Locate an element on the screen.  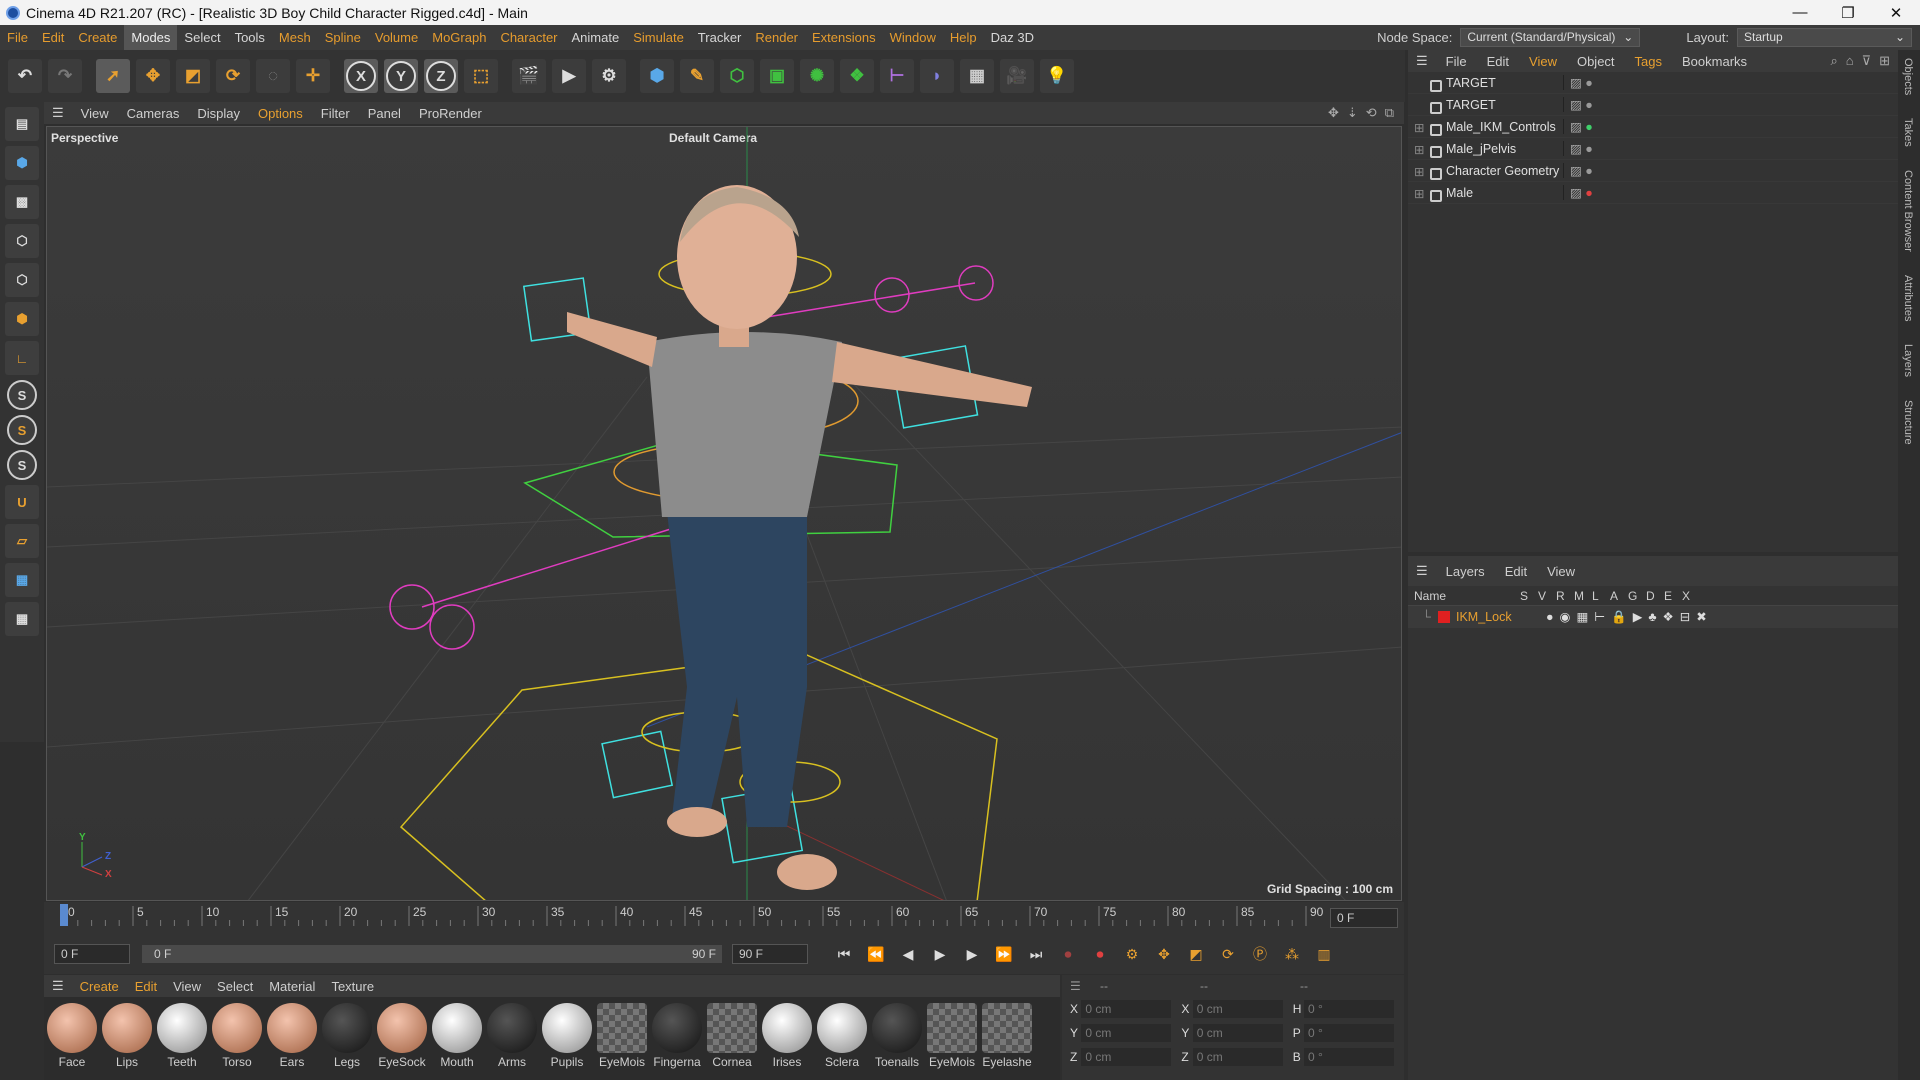
object-row: ⊞ Male ▨ ● is located at coordinates (1653, 193).